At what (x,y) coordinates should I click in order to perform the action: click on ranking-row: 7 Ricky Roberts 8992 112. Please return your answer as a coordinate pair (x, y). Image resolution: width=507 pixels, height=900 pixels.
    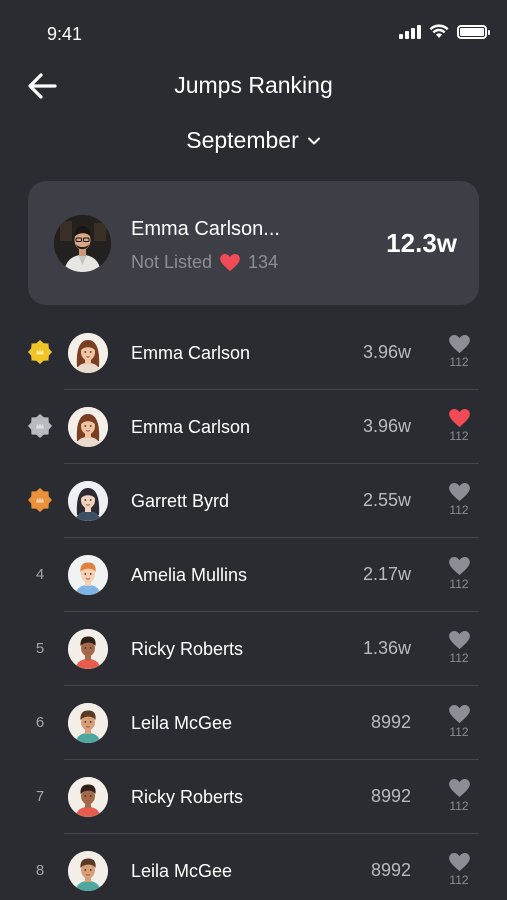
    Looking at the image, I should click on (253, 797).